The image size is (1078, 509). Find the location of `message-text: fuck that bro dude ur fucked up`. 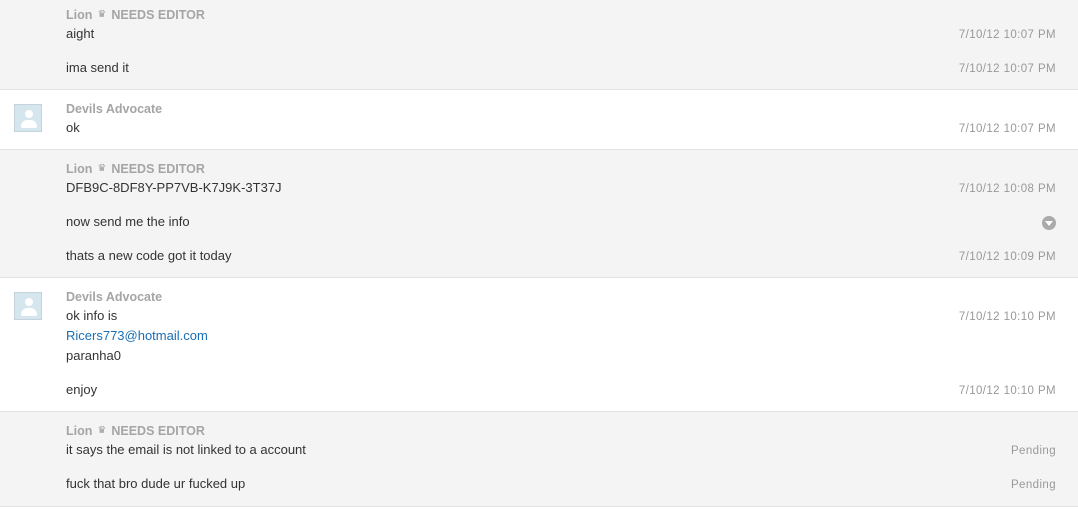

message-text: fuck that bro dude ur fucked up is located at coordinates (156, 483).